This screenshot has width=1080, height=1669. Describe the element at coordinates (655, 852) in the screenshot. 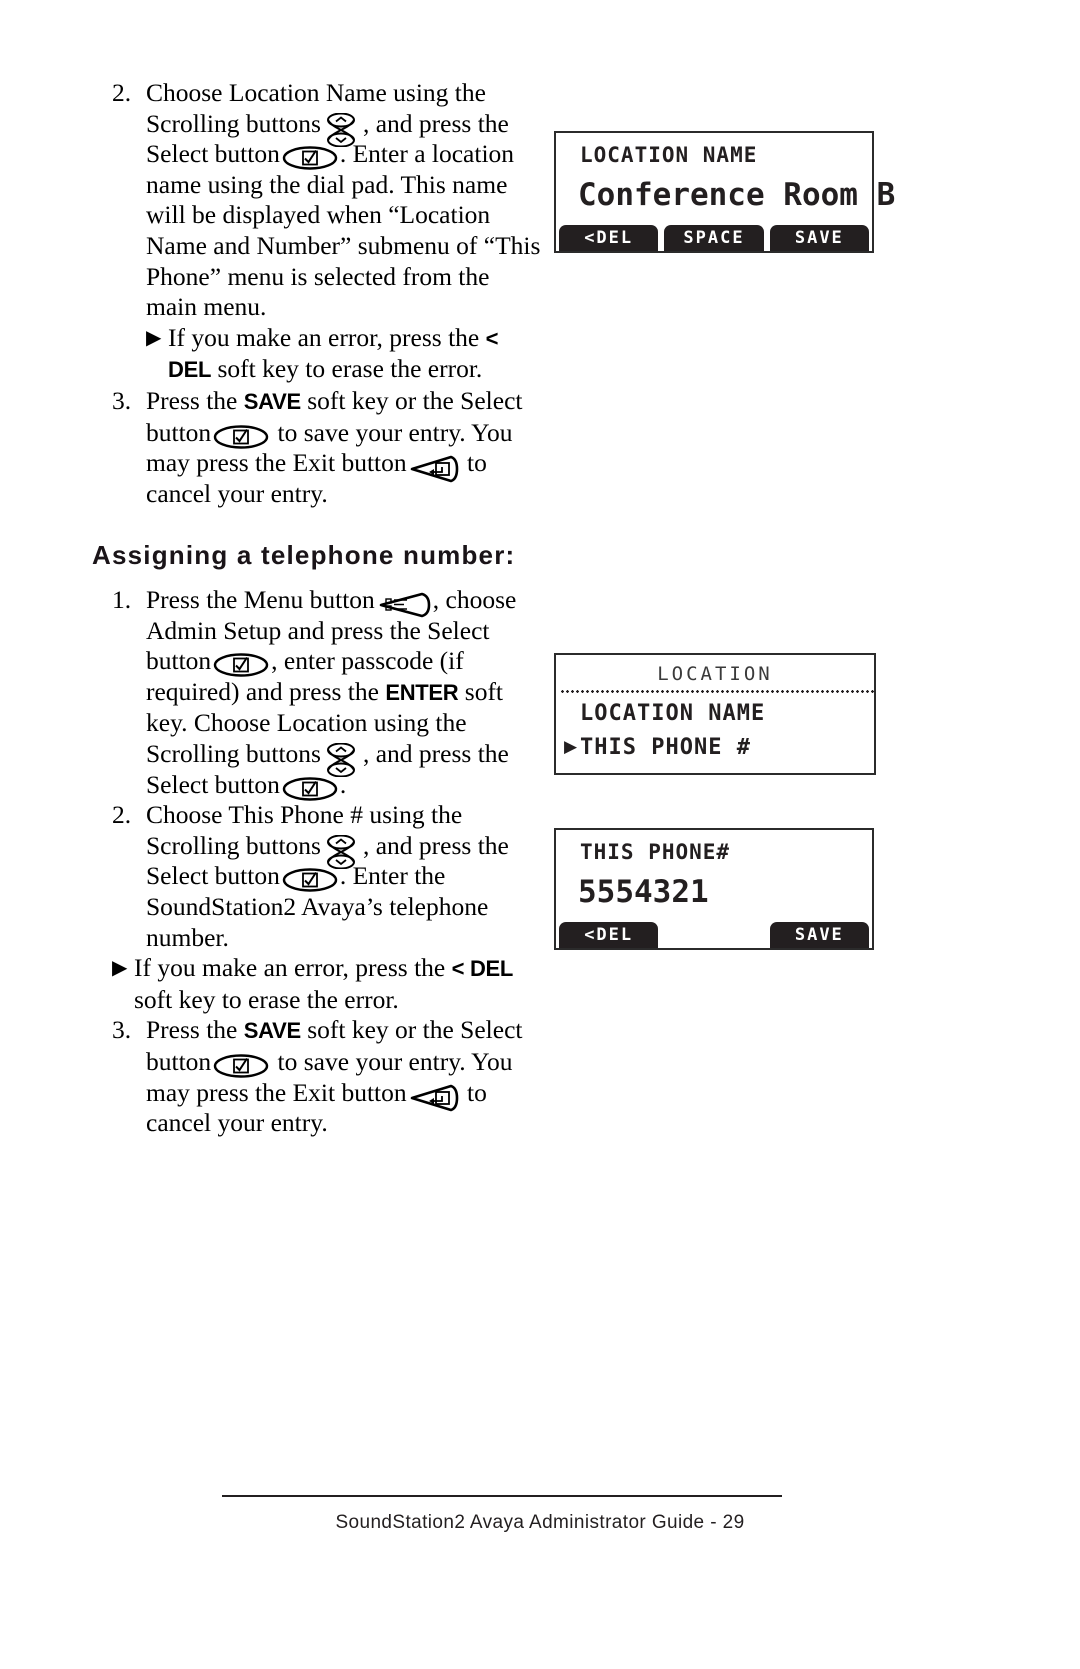

I see `lcd-title: THIS PHONE#` at that location.